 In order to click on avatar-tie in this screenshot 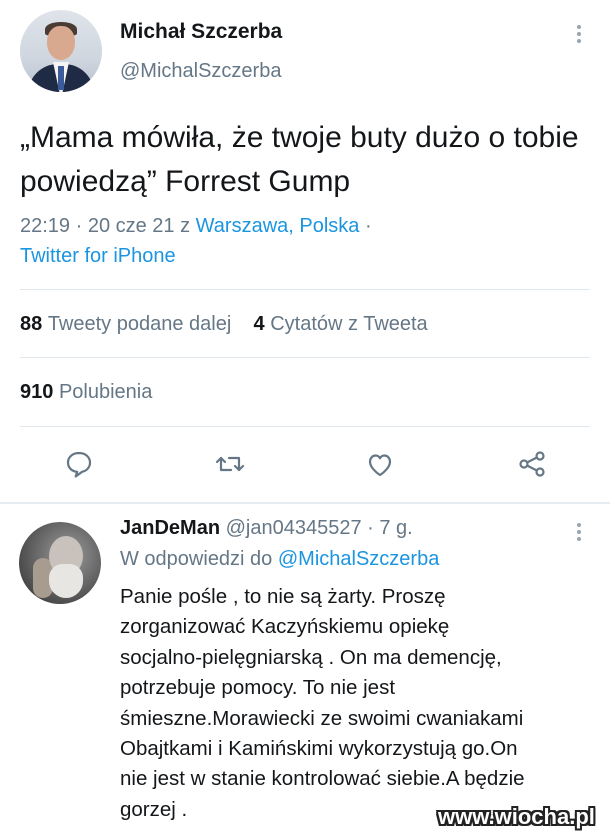, I will do `click(61, 78)`.